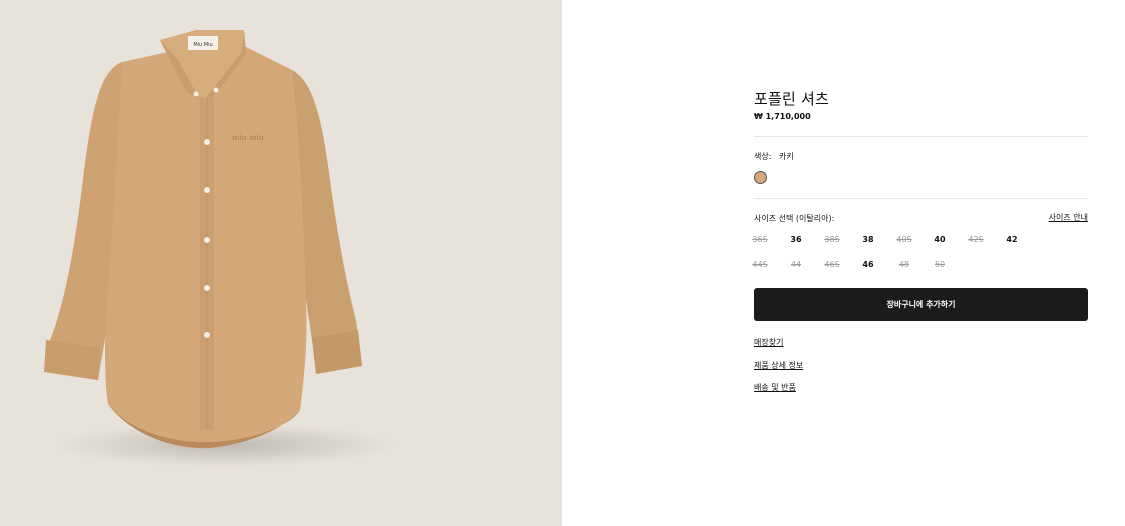 This screenshot has width=1125, height=526. Describe the element at coordinates (868, 240) in the screenshot. I see `size-option: 38` at that location.